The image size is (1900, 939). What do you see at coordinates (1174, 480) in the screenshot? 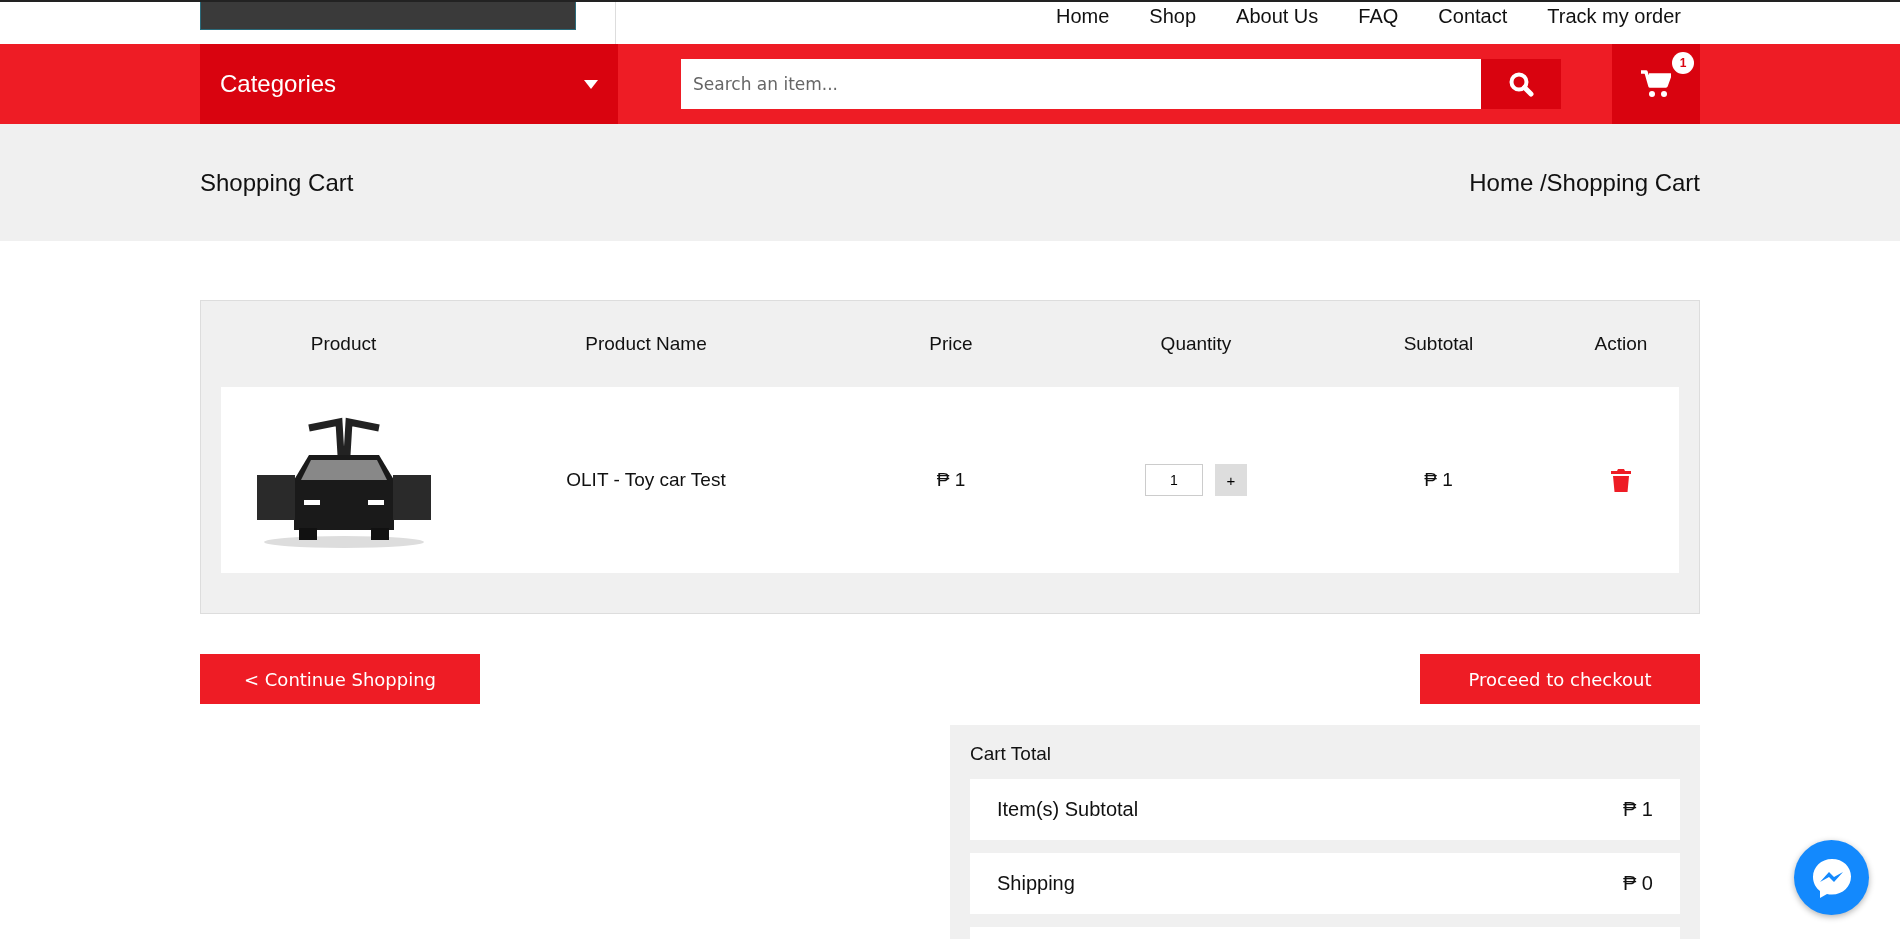
I see `quantity-field: 1` at bounding box center [1174, 480].